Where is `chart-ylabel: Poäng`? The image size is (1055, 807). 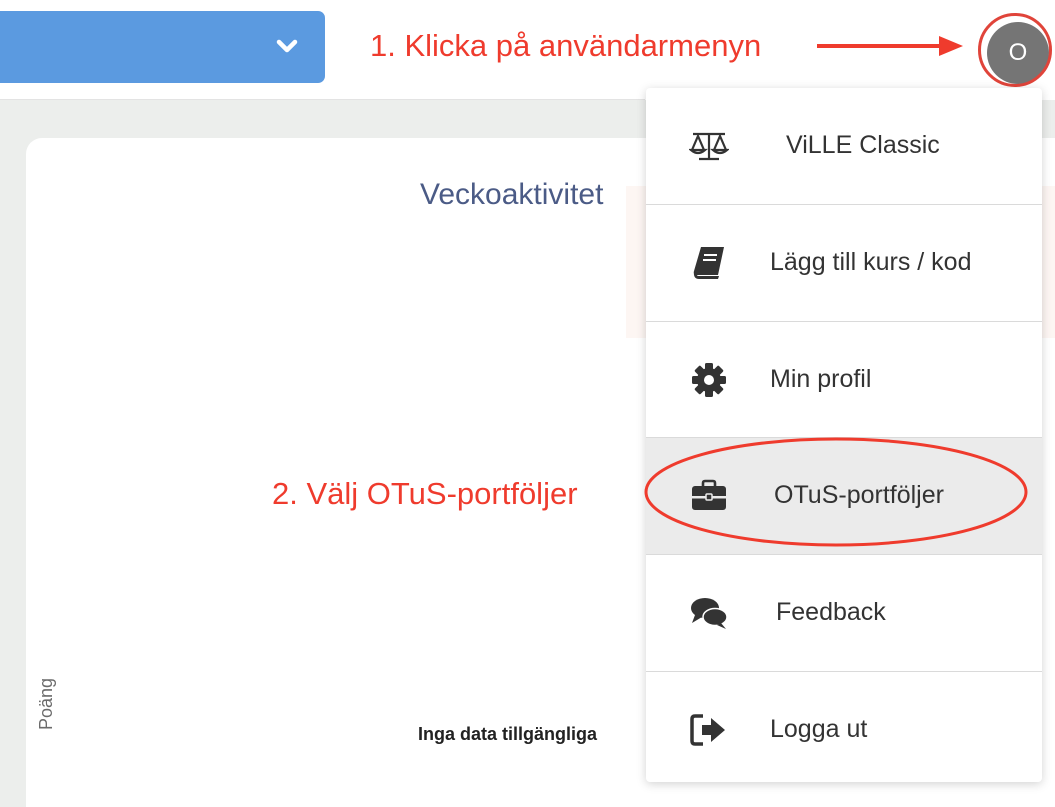 chart-ylabel: Poäng is located at coordinates (46, 703).